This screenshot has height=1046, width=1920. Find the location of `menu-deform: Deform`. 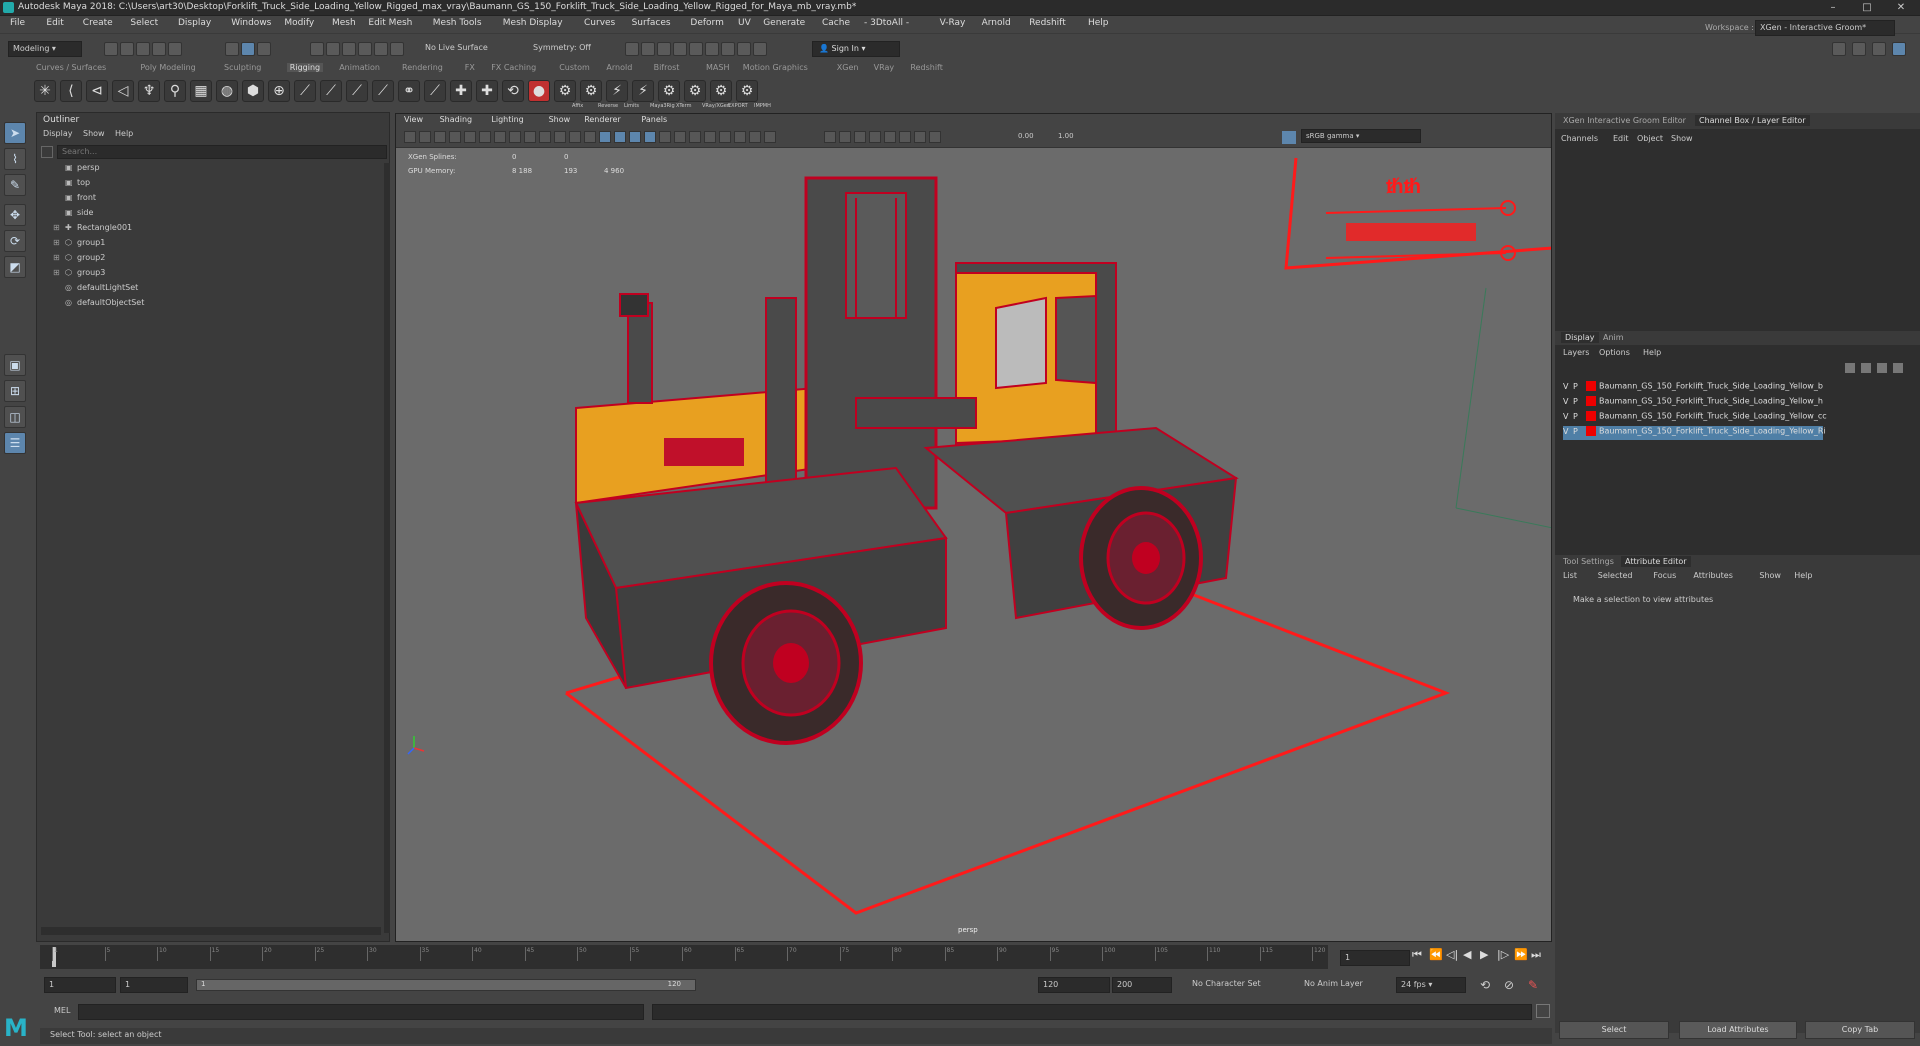

menu-deform: Deform is located at coordinates (706, 23).